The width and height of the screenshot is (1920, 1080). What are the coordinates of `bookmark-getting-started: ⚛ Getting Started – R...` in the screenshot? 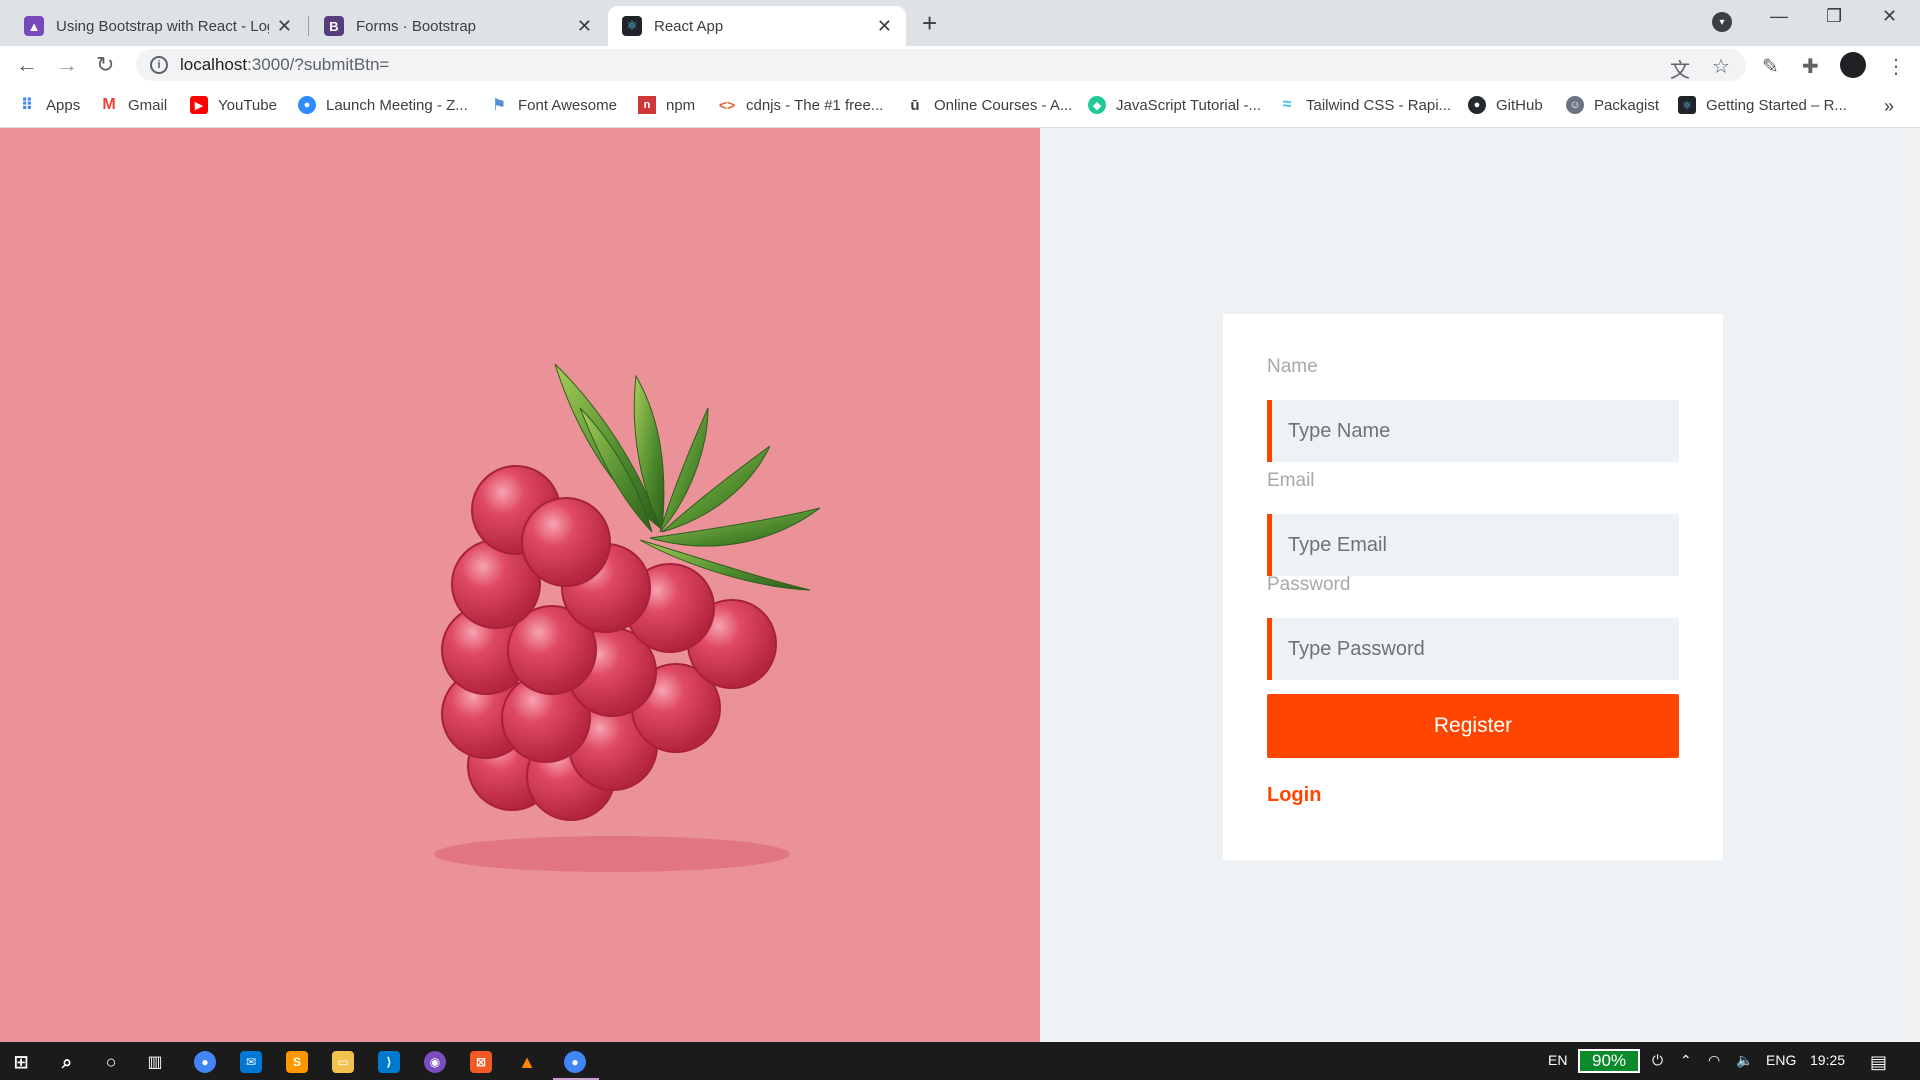 It's located at (1762, 105).